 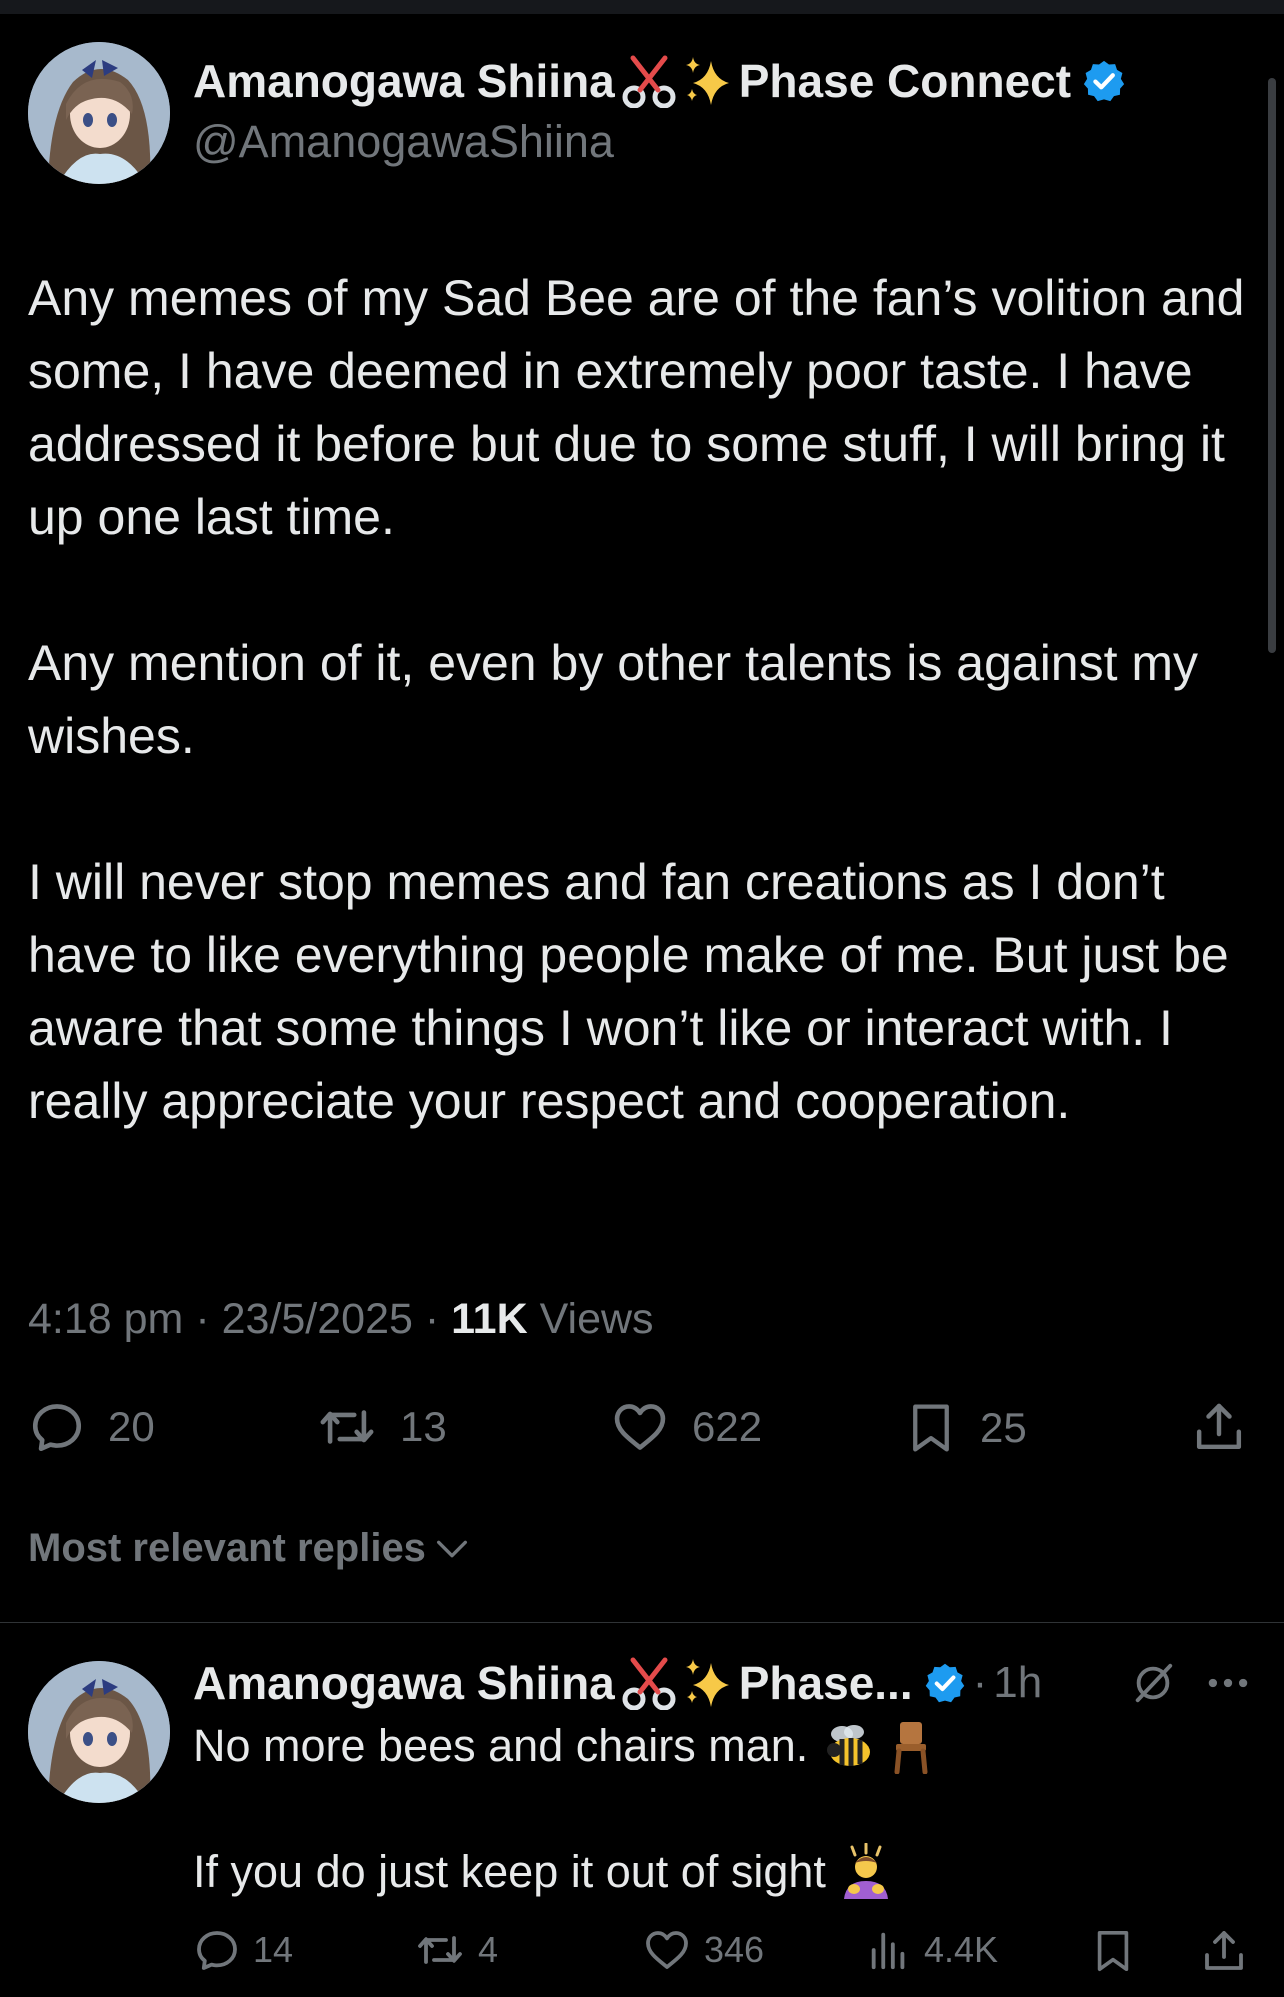 I want to click on reply-views-button: 4.4K, so click(x=932, y=1950).